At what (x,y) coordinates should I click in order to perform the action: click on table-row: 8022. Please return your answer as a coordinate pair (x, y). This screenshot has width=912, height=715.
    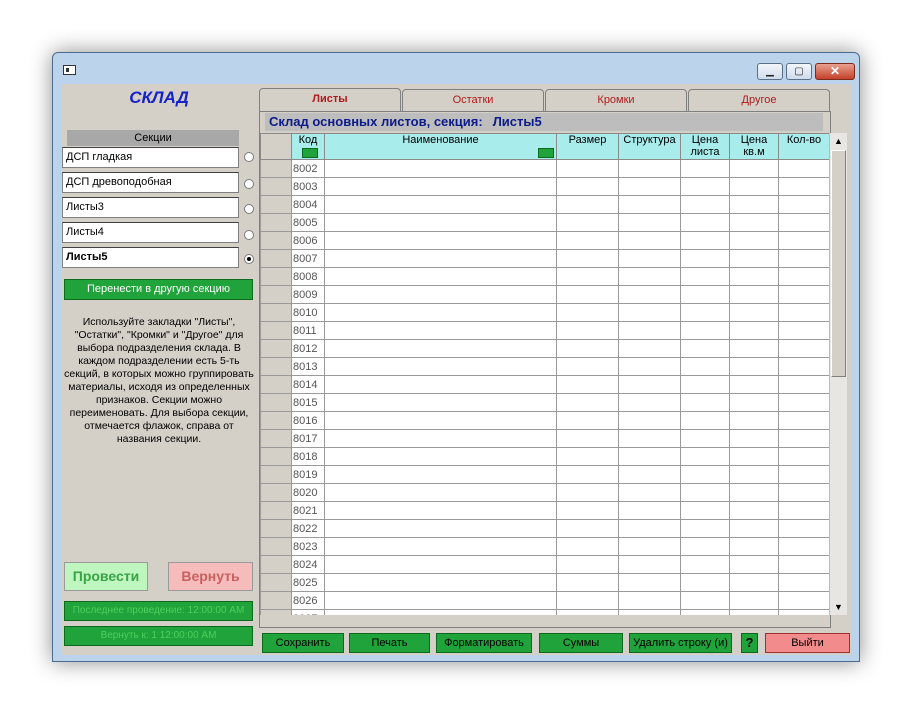
    Looking at the image, I should click on (544, 528).